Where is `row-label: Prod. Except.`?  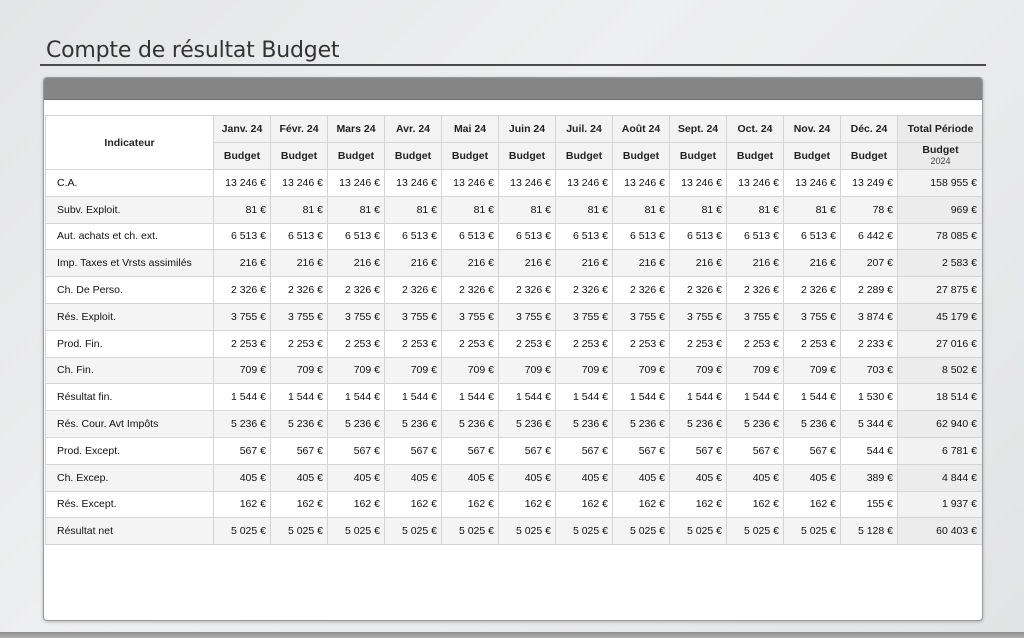
row-label: Prod. Except. is located at coordinates (129, 450).